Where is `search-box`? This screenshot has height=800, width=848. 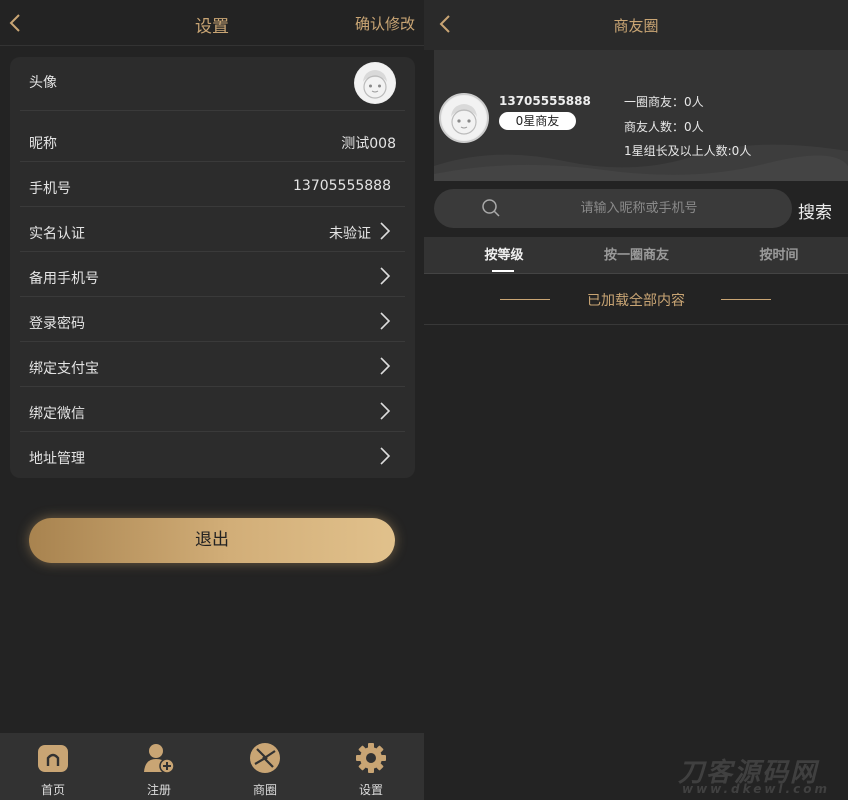
search-box is located at coordinates (613, 208).